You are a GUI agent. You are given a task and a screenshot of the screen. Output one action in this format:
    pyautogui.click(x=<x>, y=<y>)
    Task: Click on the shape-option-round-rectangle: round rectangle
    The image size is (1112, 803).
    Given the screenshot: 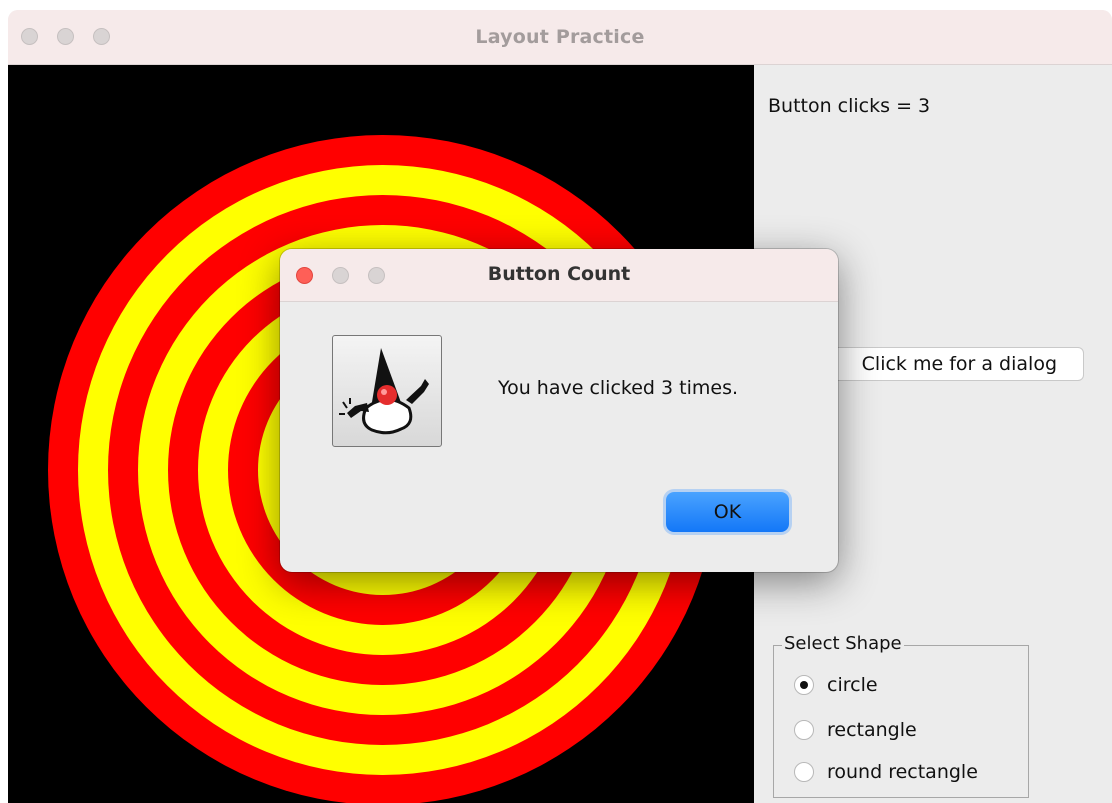 What is the action you would take?
    pyautogui.click(x=886, y=772)
    